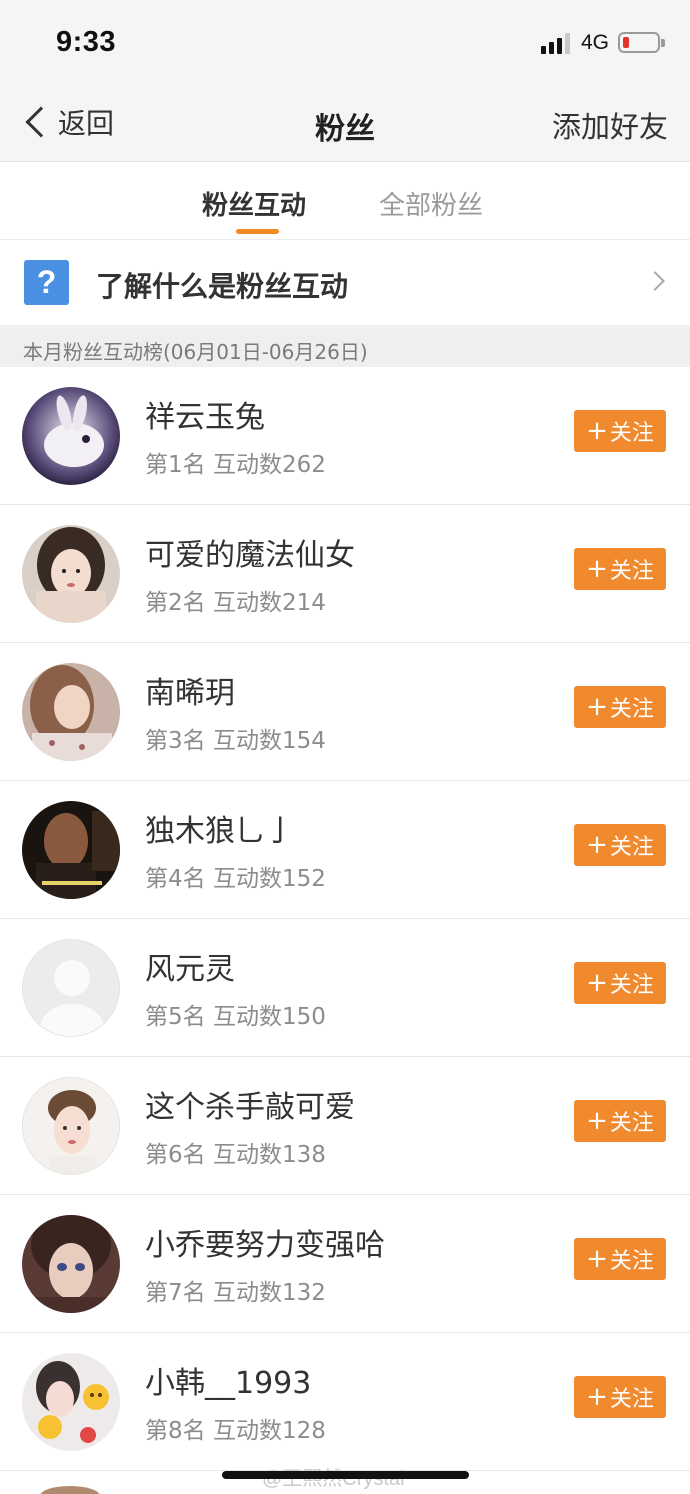 This screenshot has height=1494, width=690. I want to click on leaderboard-period: 本月粉丝互动榜(06月01日-06月26日), so click(195, 352).